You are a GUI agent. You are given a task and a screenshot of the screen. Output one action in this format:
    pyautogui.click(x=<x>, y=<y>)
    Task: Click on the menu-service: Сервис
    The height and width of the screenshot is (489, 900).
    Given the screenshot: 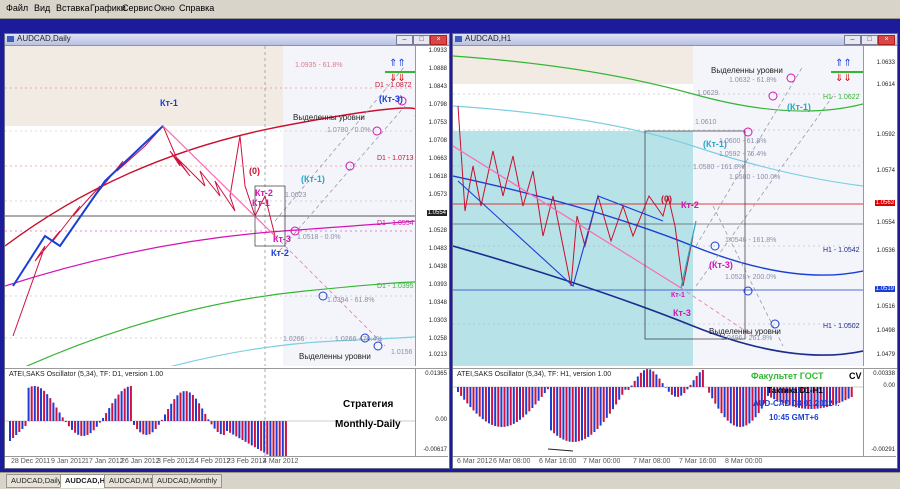 What is the action you would take?
    pyautogui.click(x=137, y=8)
    